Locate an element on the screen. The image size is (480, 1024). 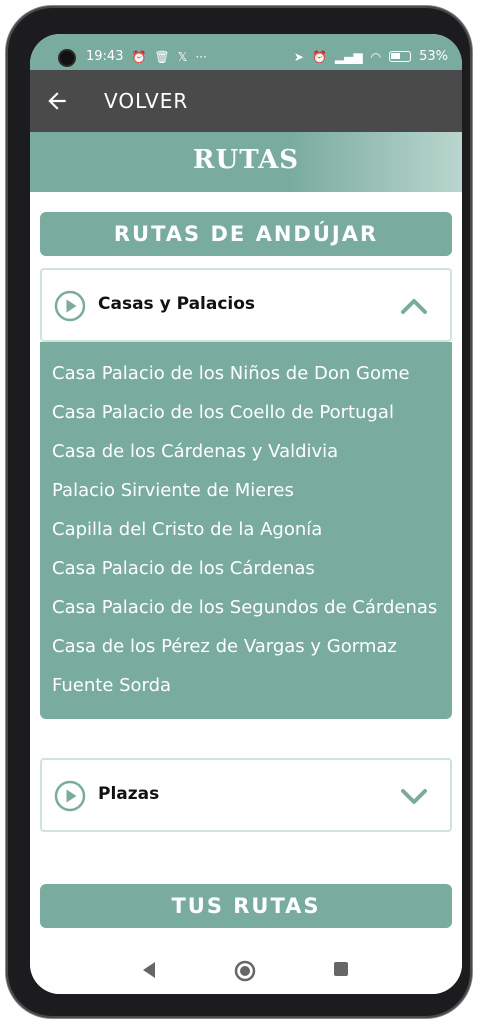
battery-icon is located at coordinates (400, 56).